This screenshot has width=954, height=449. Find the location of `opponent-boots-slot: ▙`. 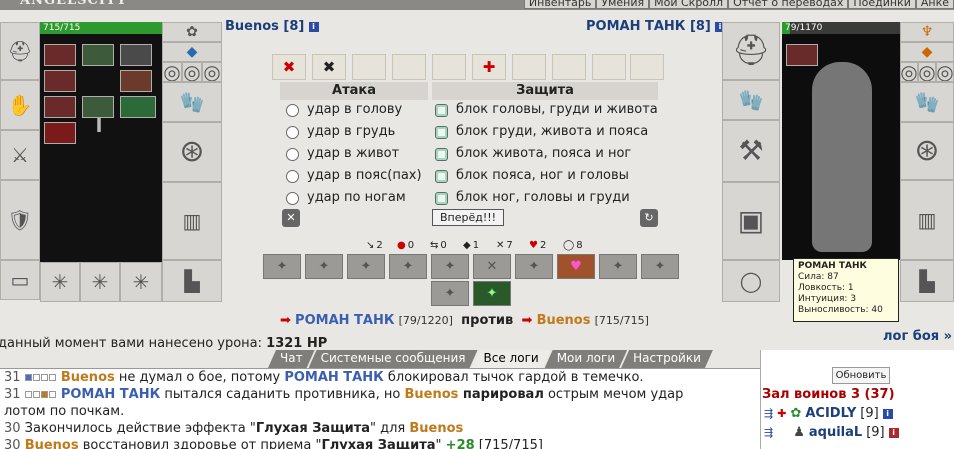

opponent-boots-slot: ▙ is located at coordinates (927, 281).